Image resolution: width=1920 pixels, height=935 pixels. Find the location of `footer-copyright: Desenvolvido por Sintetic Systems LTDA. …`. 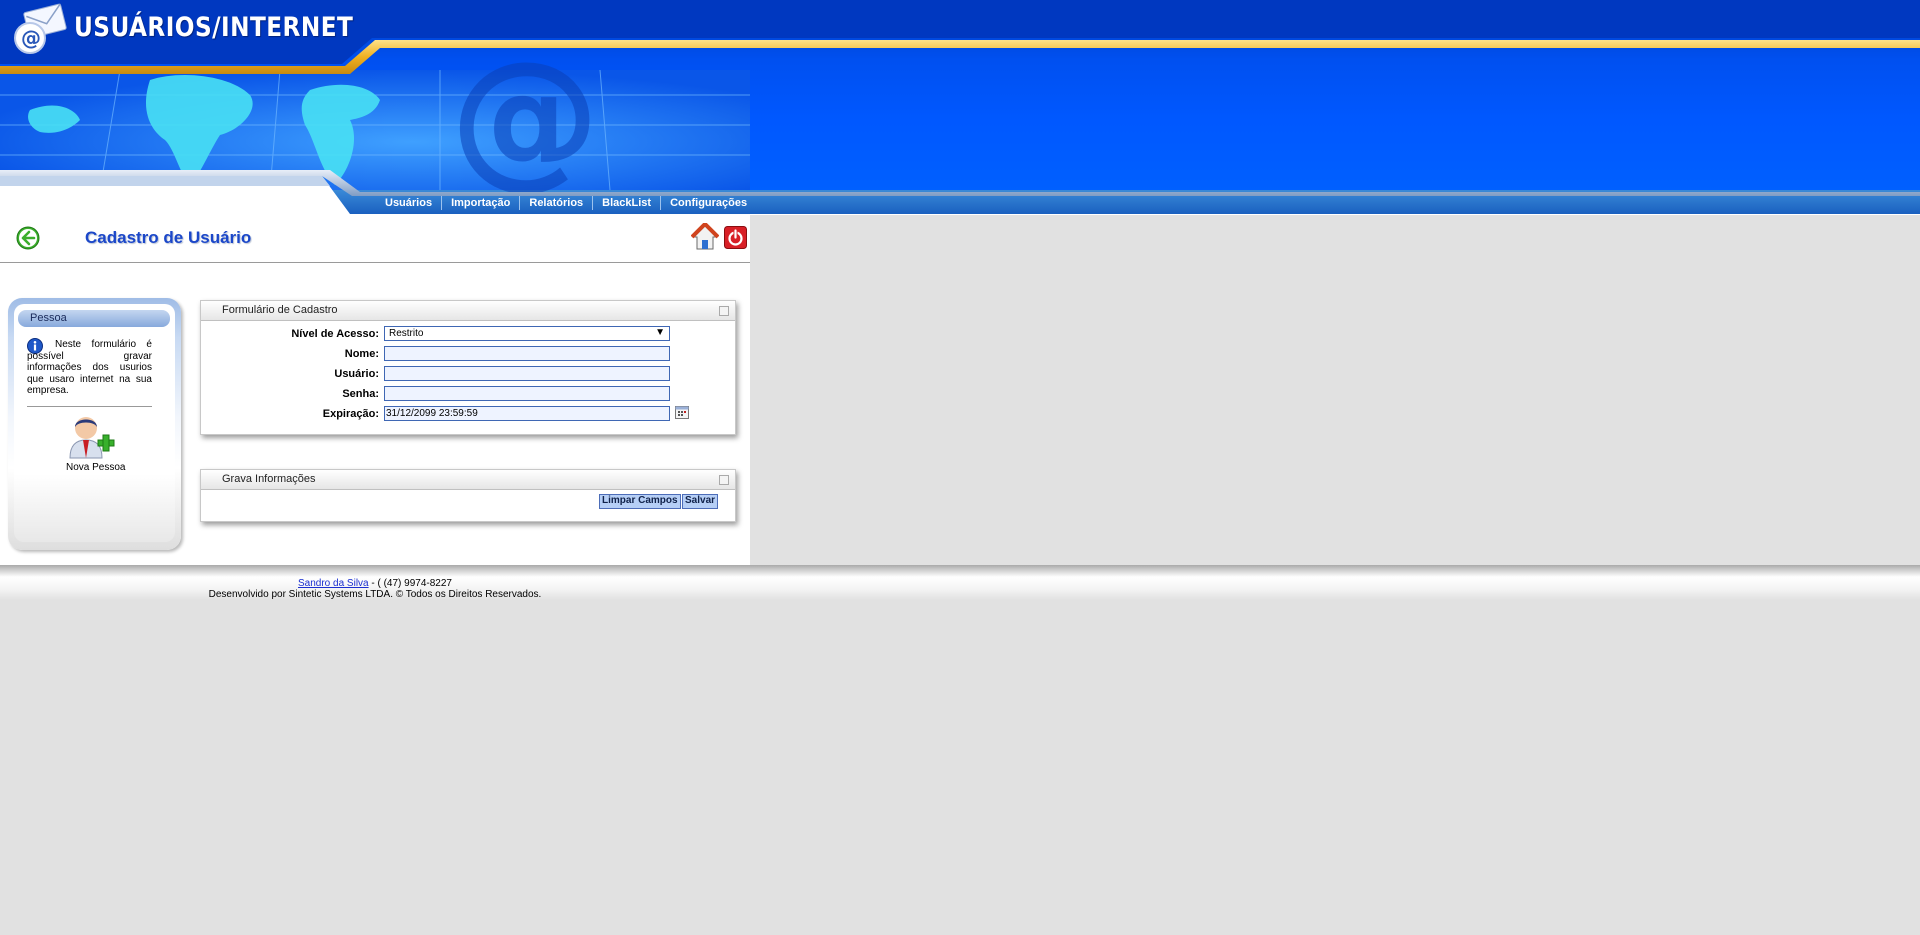

footer-copyright: Desenvolvido por Sintetic Systems LTDA. … is located at coordinates (375, 594).